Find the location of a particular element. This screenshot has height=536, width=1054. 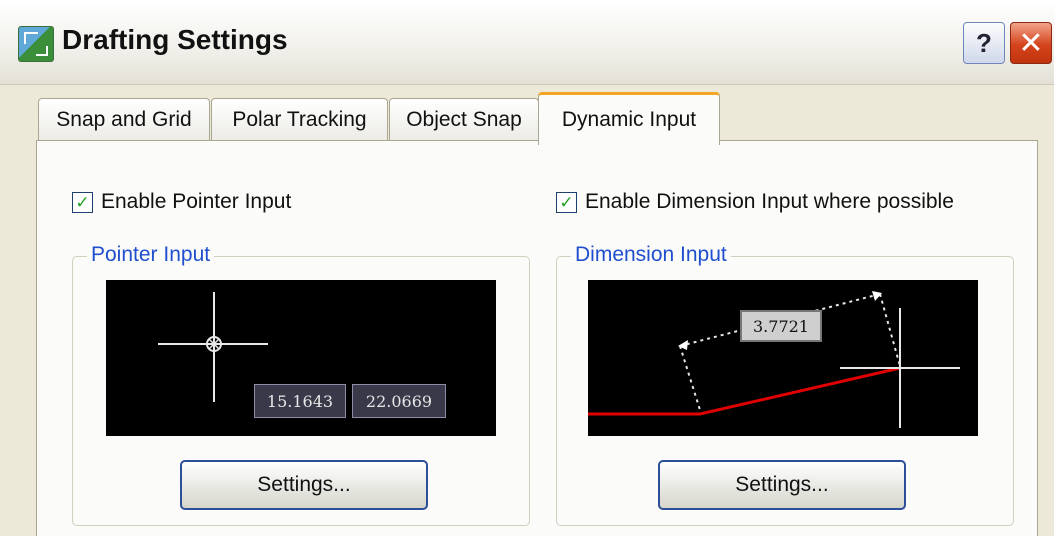

tab-dynamic-input: Dynamic Input is located at coordinates (629, 118).